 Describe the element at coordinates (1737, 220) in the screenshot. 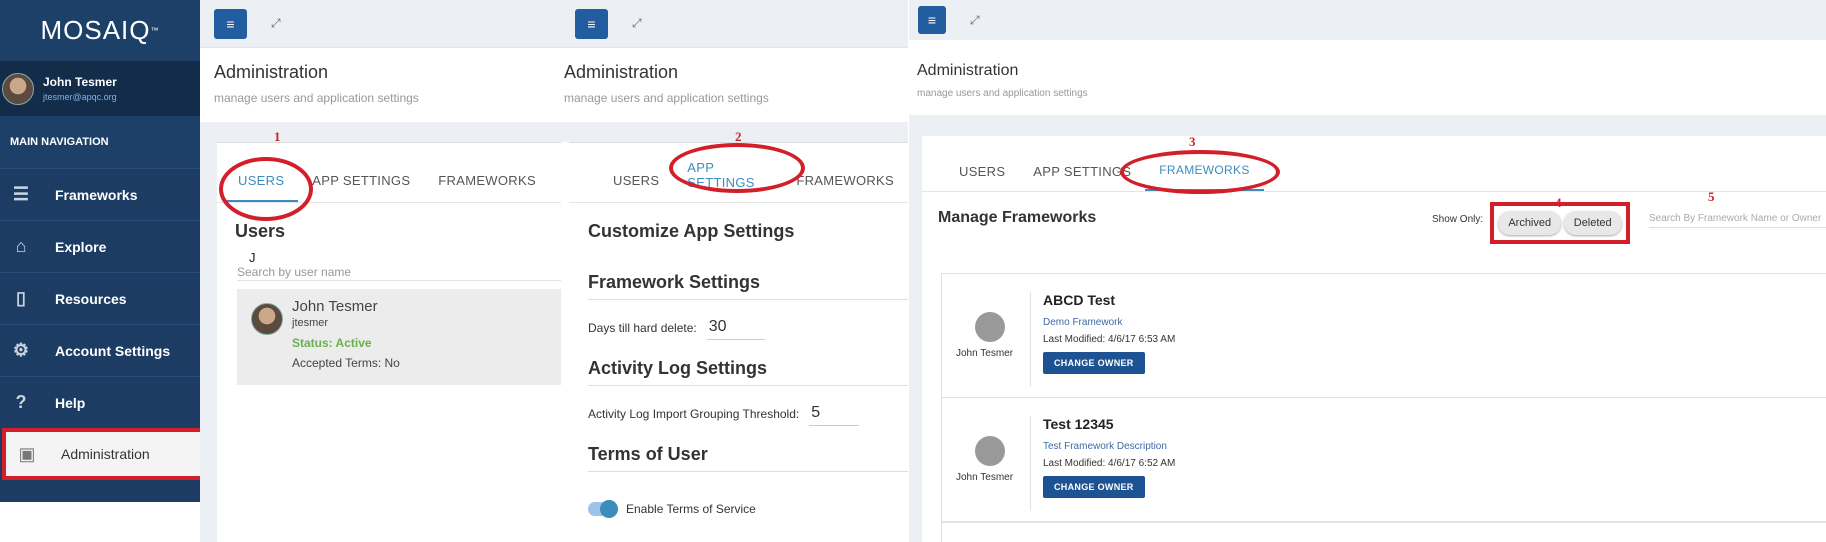

I see `framework-search-input: Search By Framework Name or Owner` at that location.